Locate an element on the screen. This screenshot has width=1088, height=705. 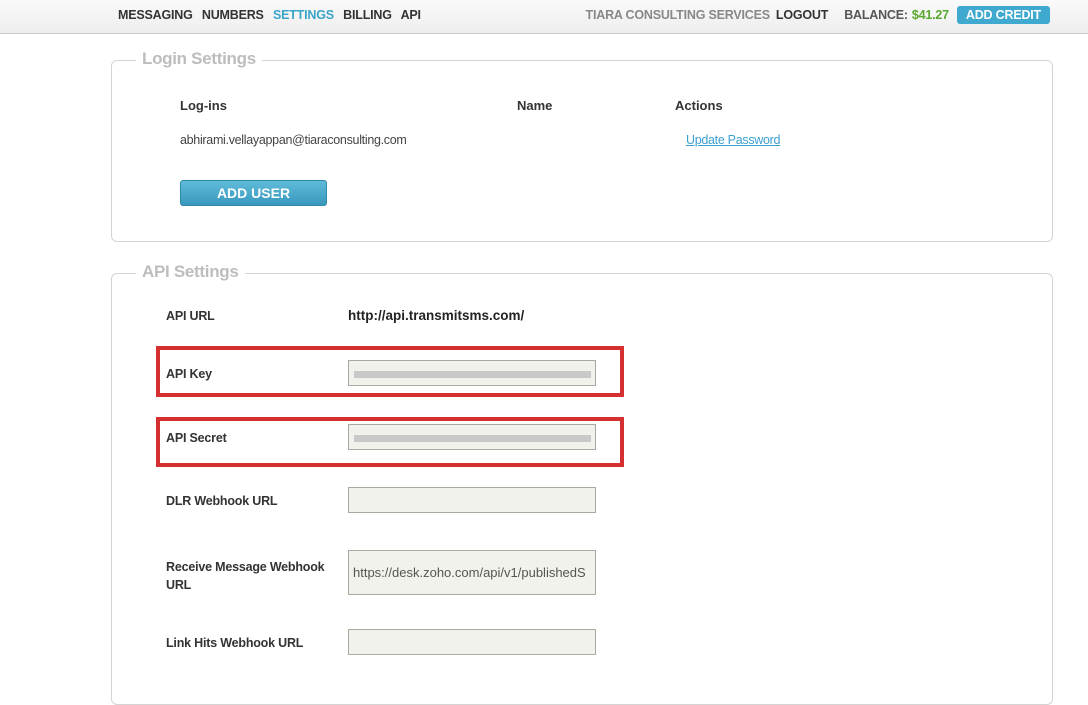
nav-item-billing: BILLING is located at coordinates (367, 15).